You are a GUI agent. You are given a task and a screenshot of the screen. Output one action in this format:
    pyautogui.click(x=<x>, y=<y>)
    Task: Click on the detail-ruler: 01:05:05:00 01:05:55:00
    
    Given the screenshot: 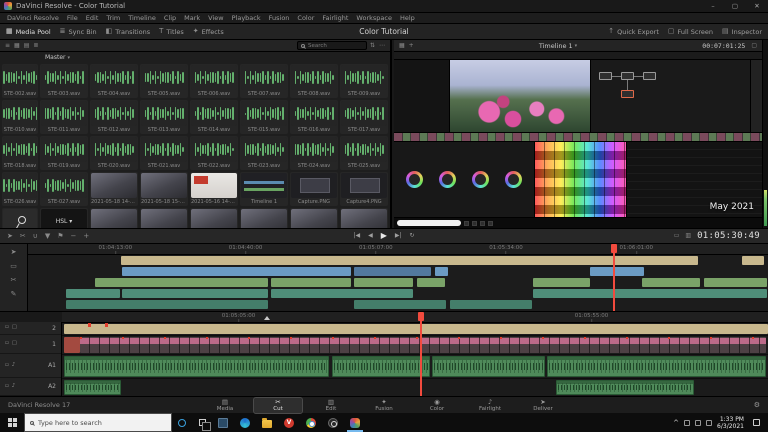 What is the action you would take?
    pyautogui.click(x=415, y=317)
    